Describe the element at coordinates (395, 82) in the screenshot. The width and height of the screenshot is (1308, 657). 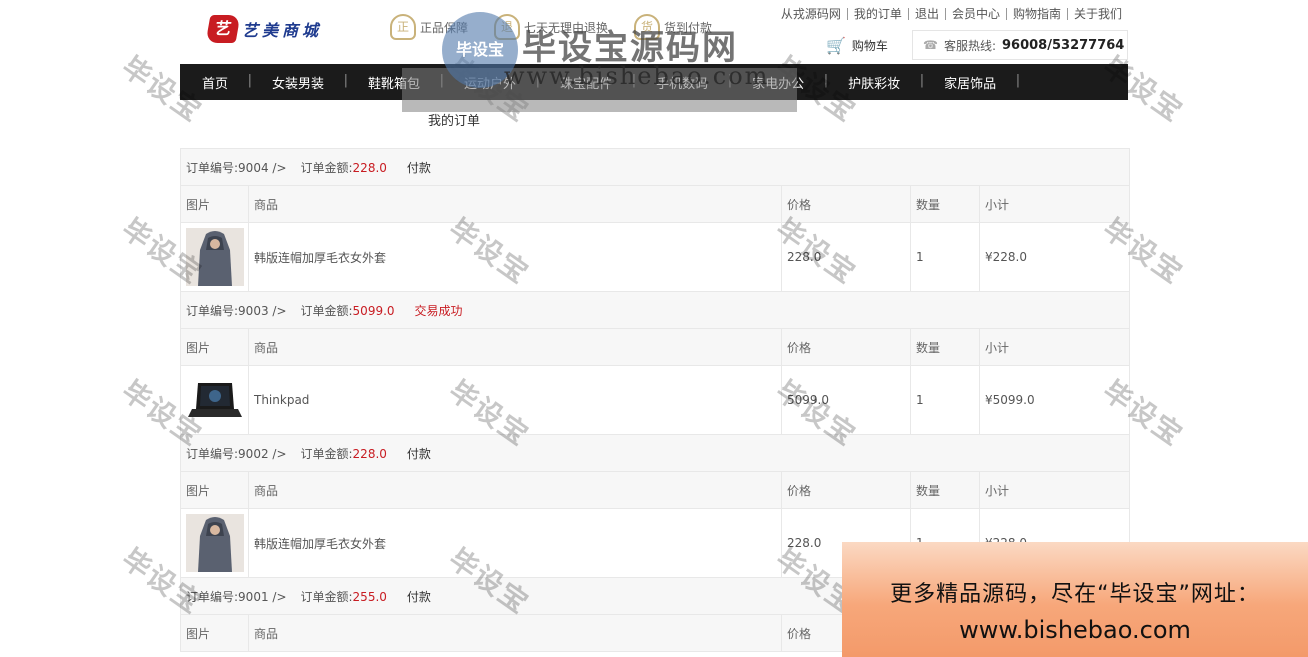
I see `nav-item-shoes-bags: 鞋靴箱包` at that location.